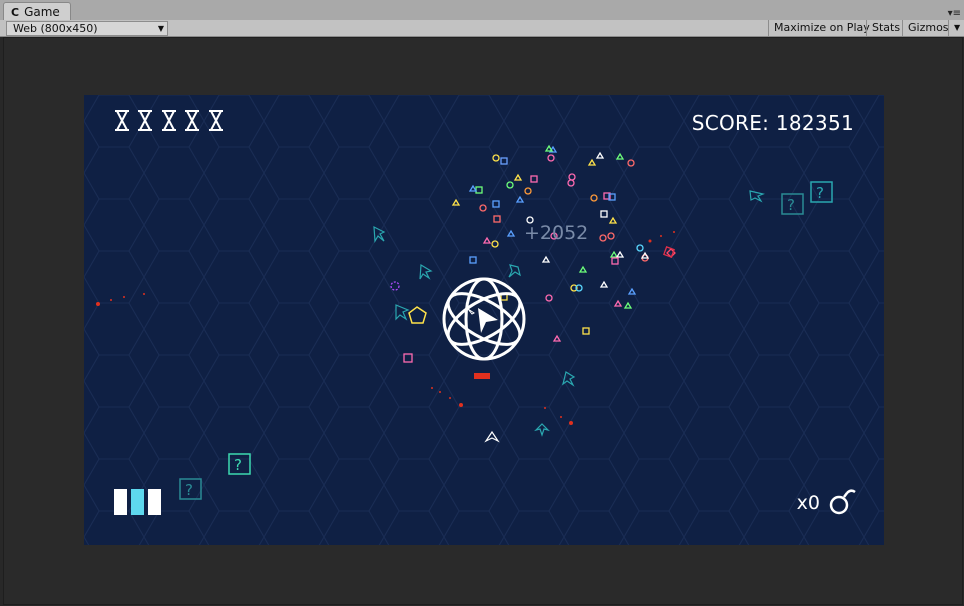 The width and height of the screenshot is (964, 606). I want to click on tab-game: C Game, so click(37, 11).